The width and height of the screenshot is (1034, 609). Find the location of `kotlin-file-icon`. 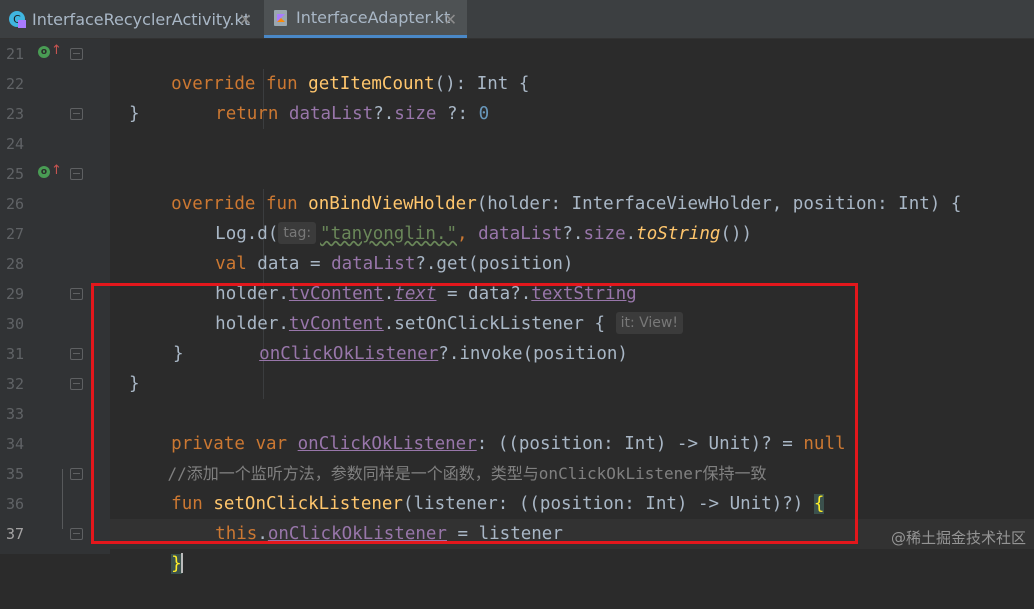

kotlin-file-icon is located at coordinates (281, 18).